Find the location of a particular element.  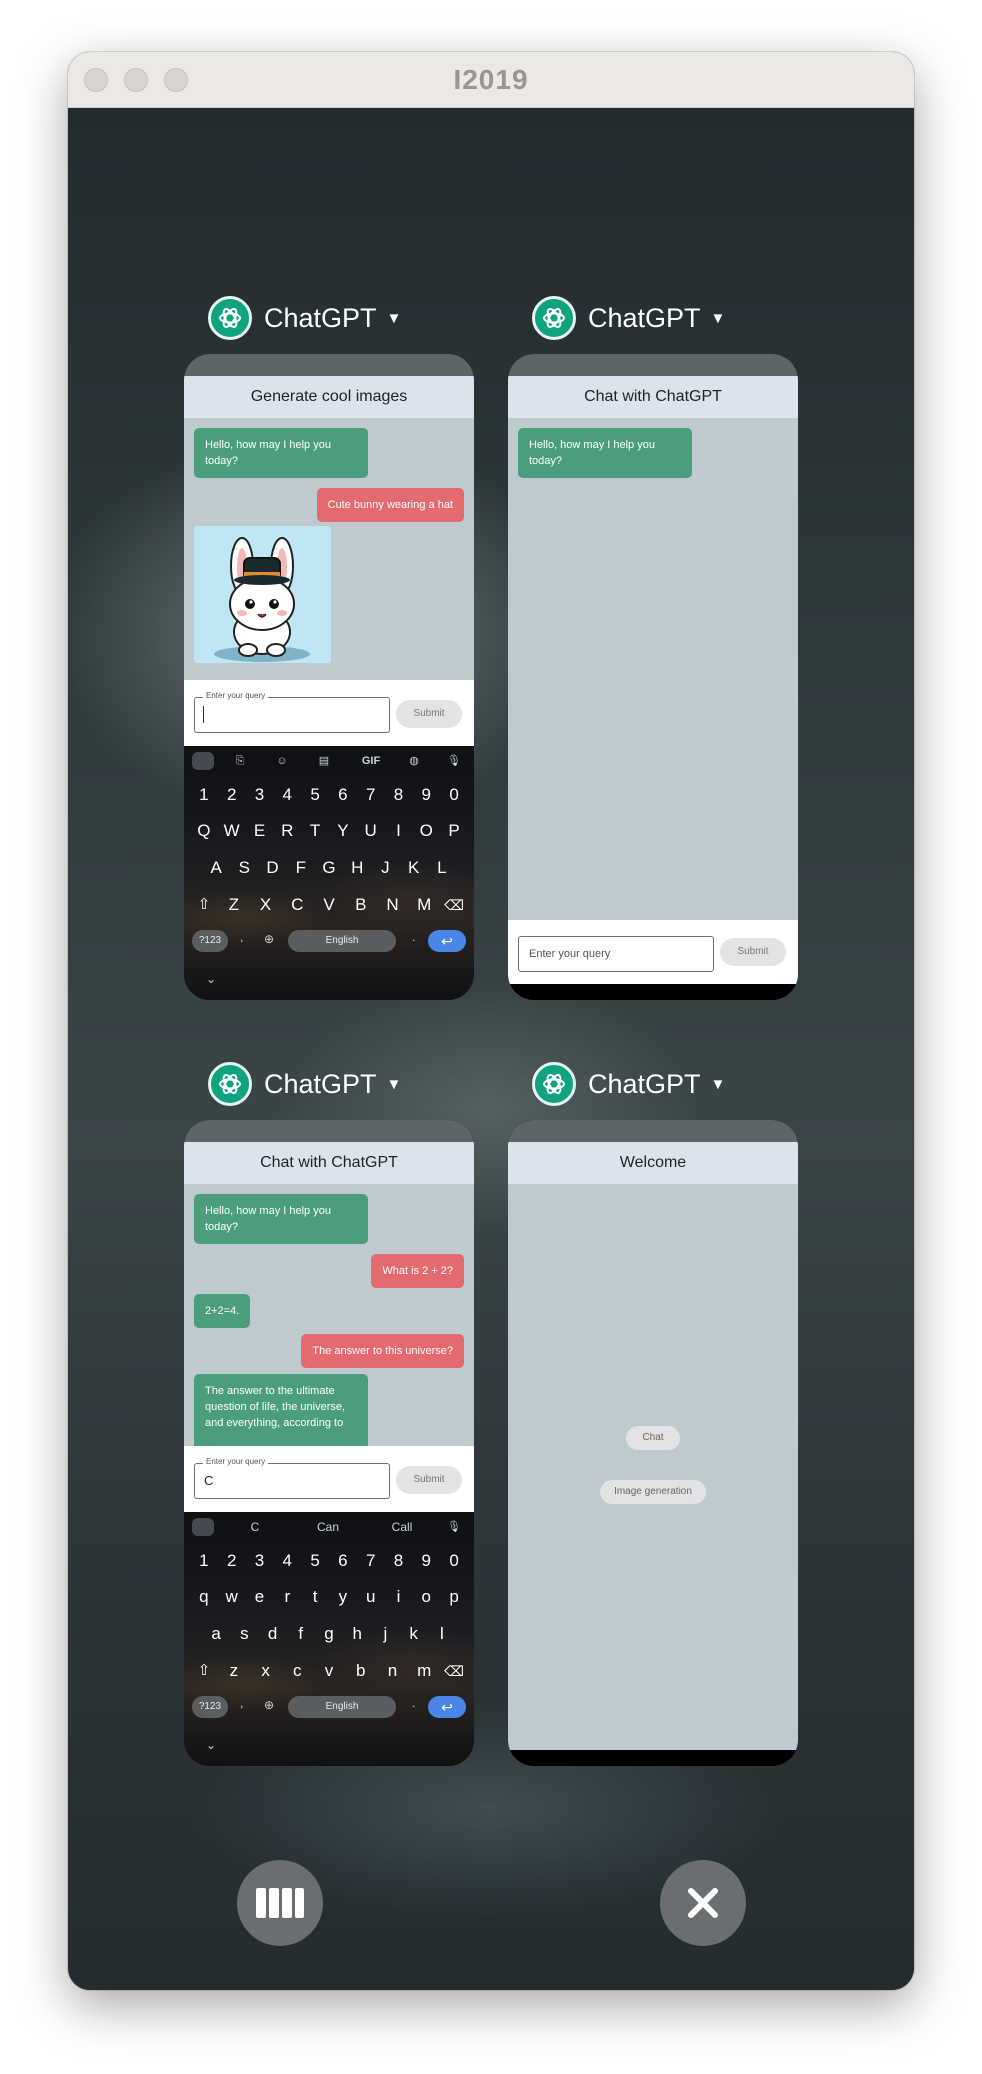

key: A is located at coordinates (216, 868).